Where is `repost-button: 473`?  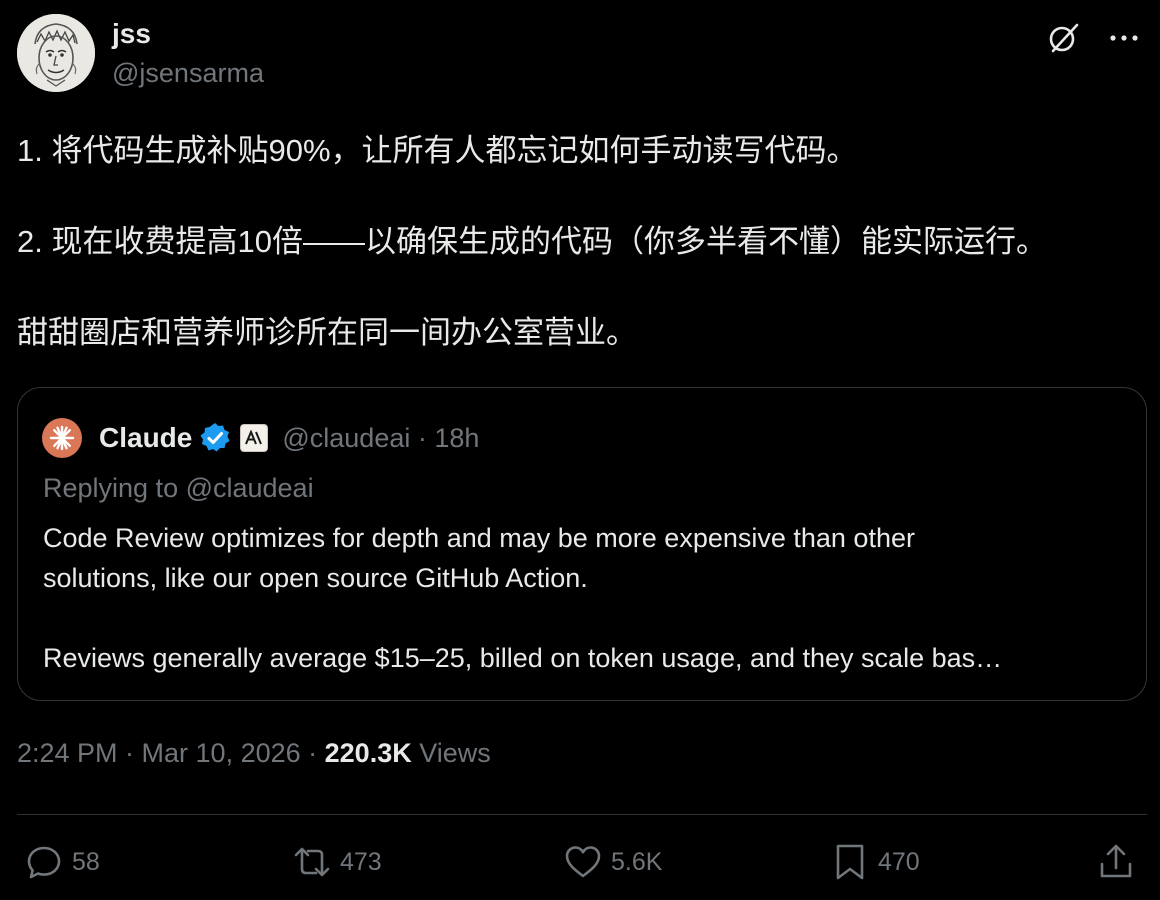 repost-button: 473 is located at coordinates (337, 862).